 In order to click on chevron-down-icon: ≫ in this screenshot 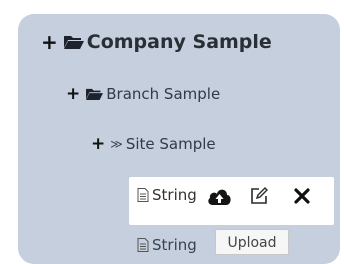, I will do `click(116, 144)`.